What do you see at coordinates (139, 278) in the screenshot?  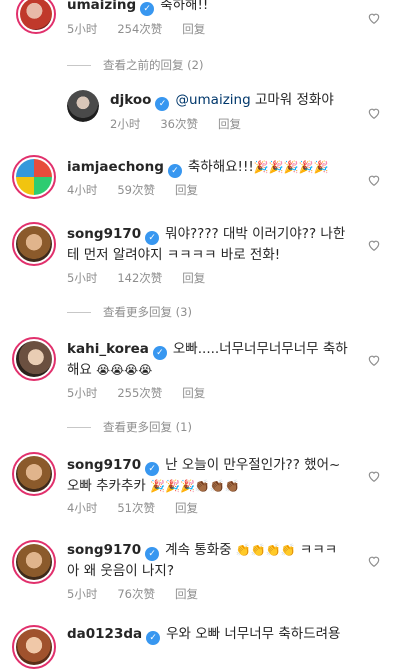 I see `comment-likes: 142次赞` at bounding box center [139, 278].